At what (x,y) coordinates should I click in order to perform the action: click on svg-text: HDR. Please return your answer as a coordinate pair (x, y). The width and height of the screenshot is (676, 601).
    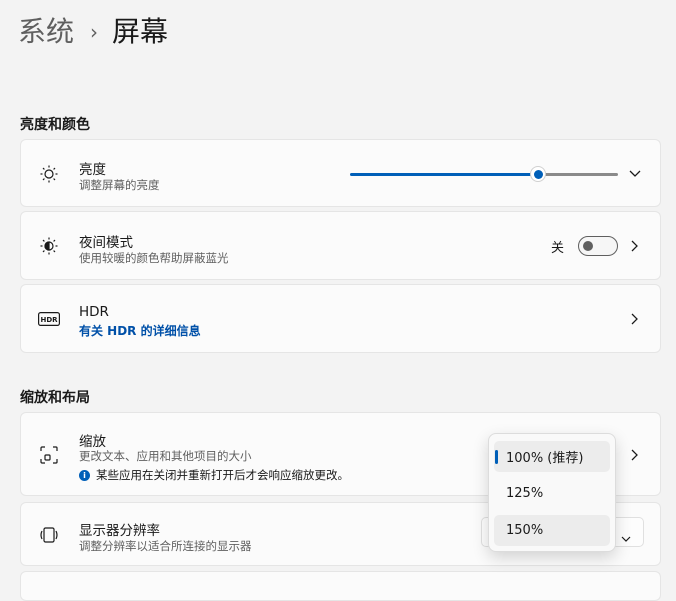
    Looking at the image, I should click on (49, 320).